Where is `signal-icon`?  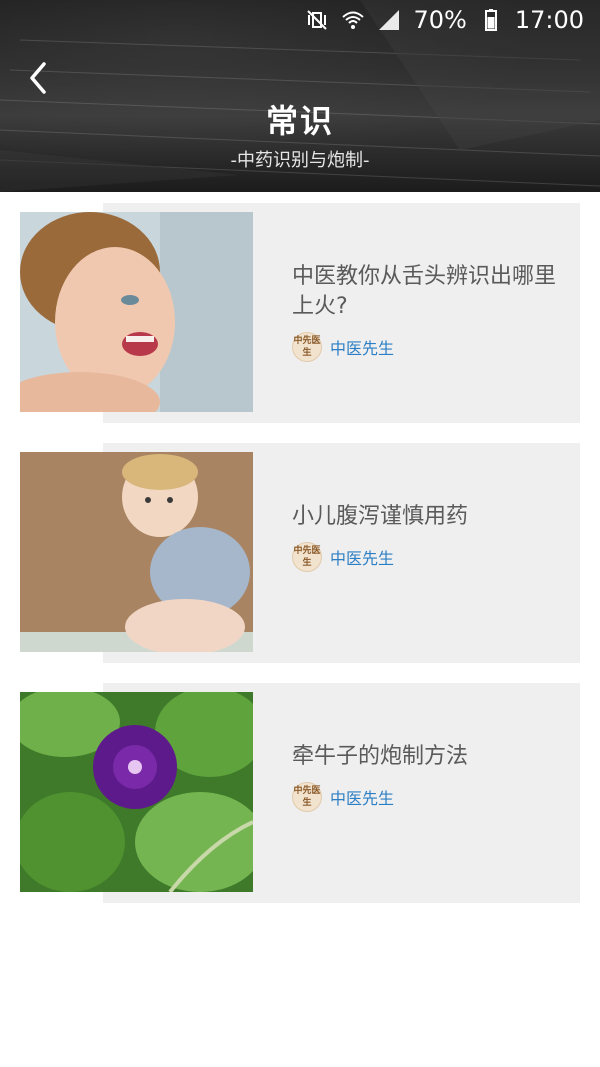 signal-icon is located at coordinates (389, 20).